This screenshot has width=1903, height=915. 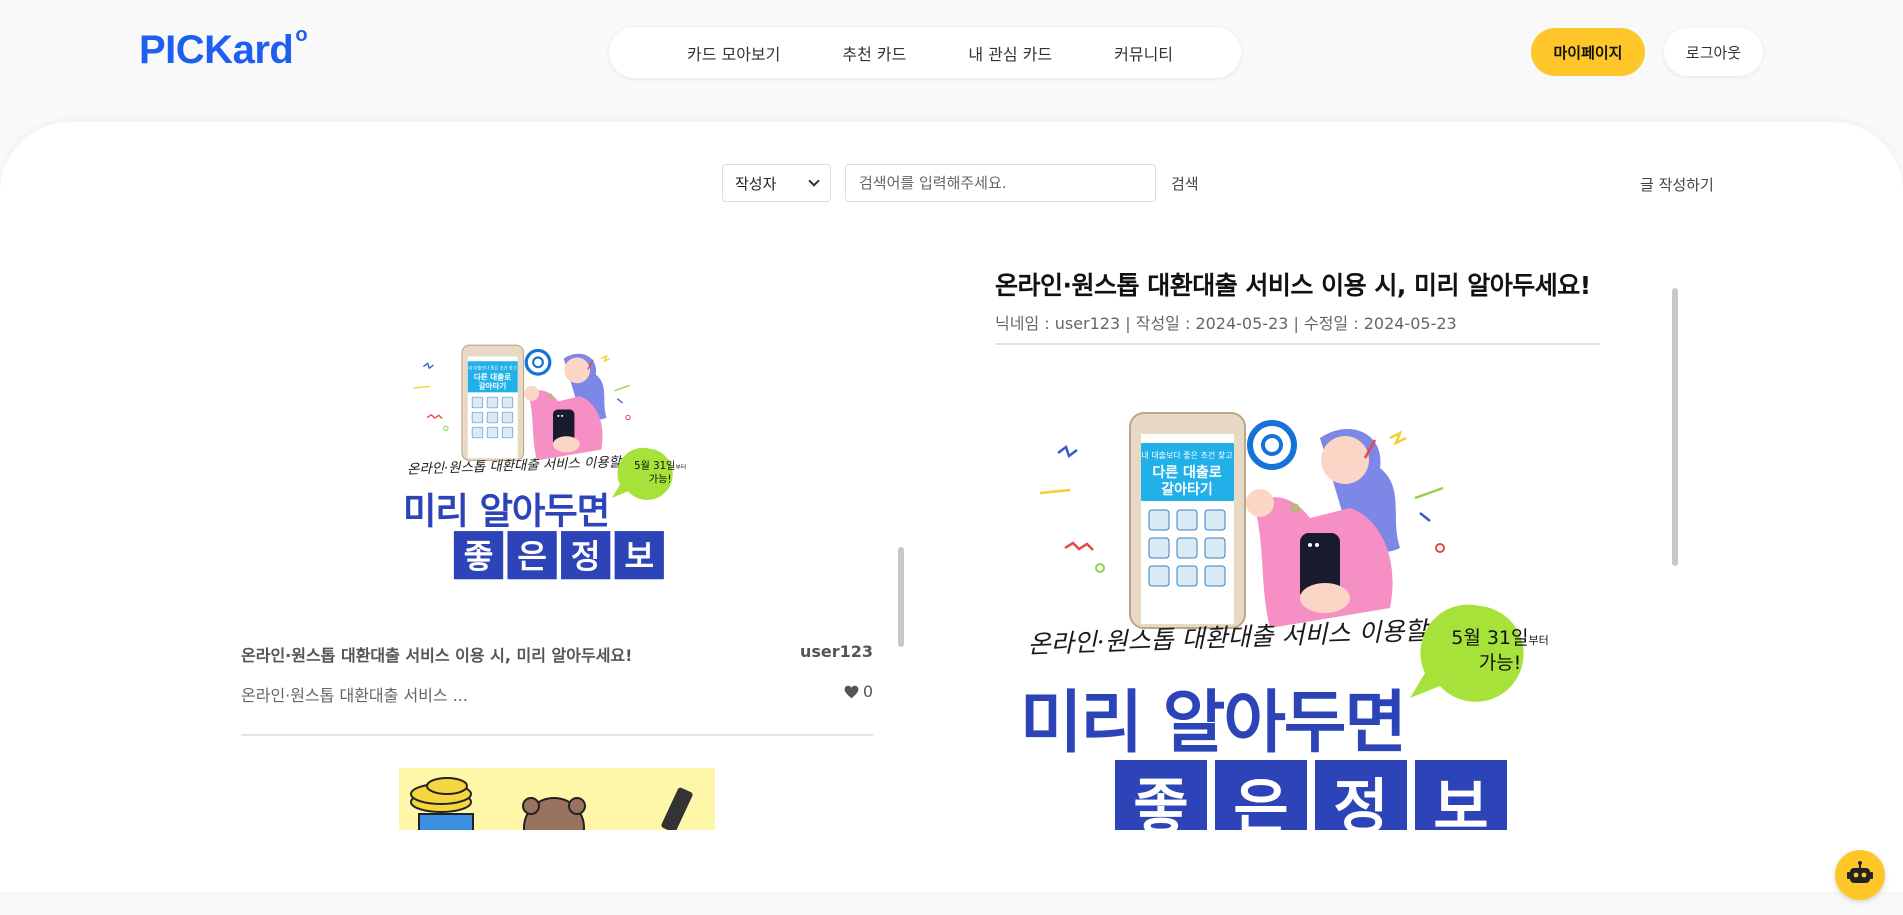 What do you see at coordinates (925, 52) in the screenshot?
I see `main-nav: 카드 모아보기 추천 카드 내 관심 카드 커뮤니티` at bounding box center [925, 52].